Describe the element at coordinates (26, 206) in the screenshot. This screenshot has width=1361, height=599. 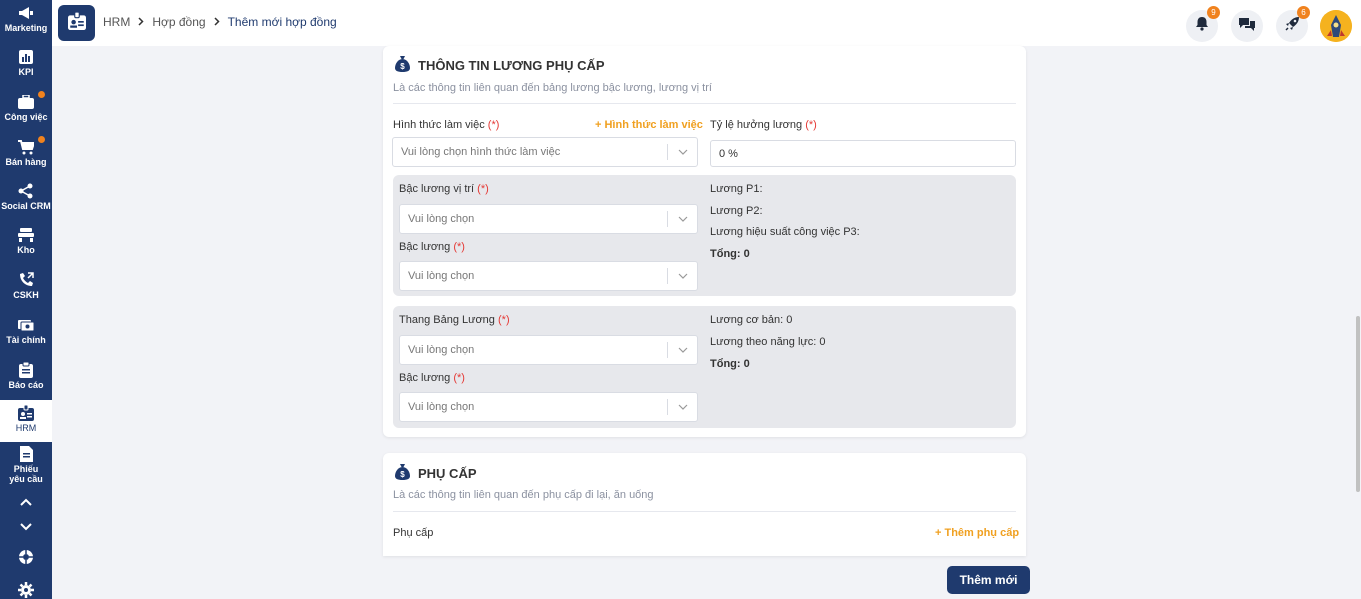
I see `sidebar-item-label: Social CRM` at that location.